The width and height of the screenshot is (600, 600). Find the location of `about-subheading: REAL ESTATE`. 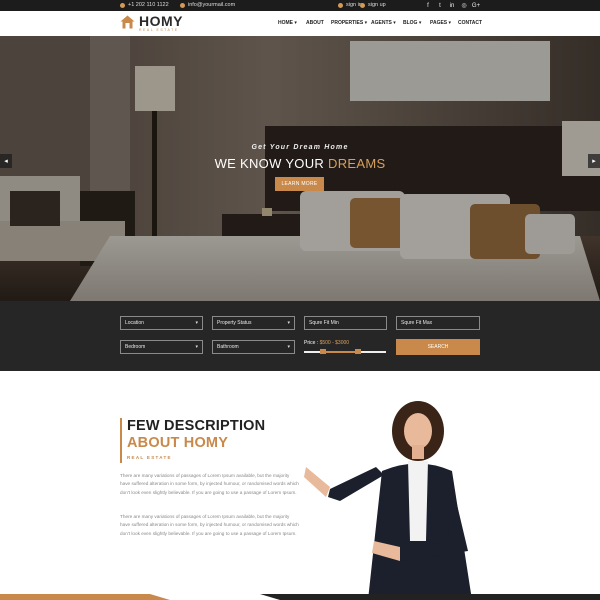

about-subheading: REAL ESTATE is located at coordinates (149, 457).